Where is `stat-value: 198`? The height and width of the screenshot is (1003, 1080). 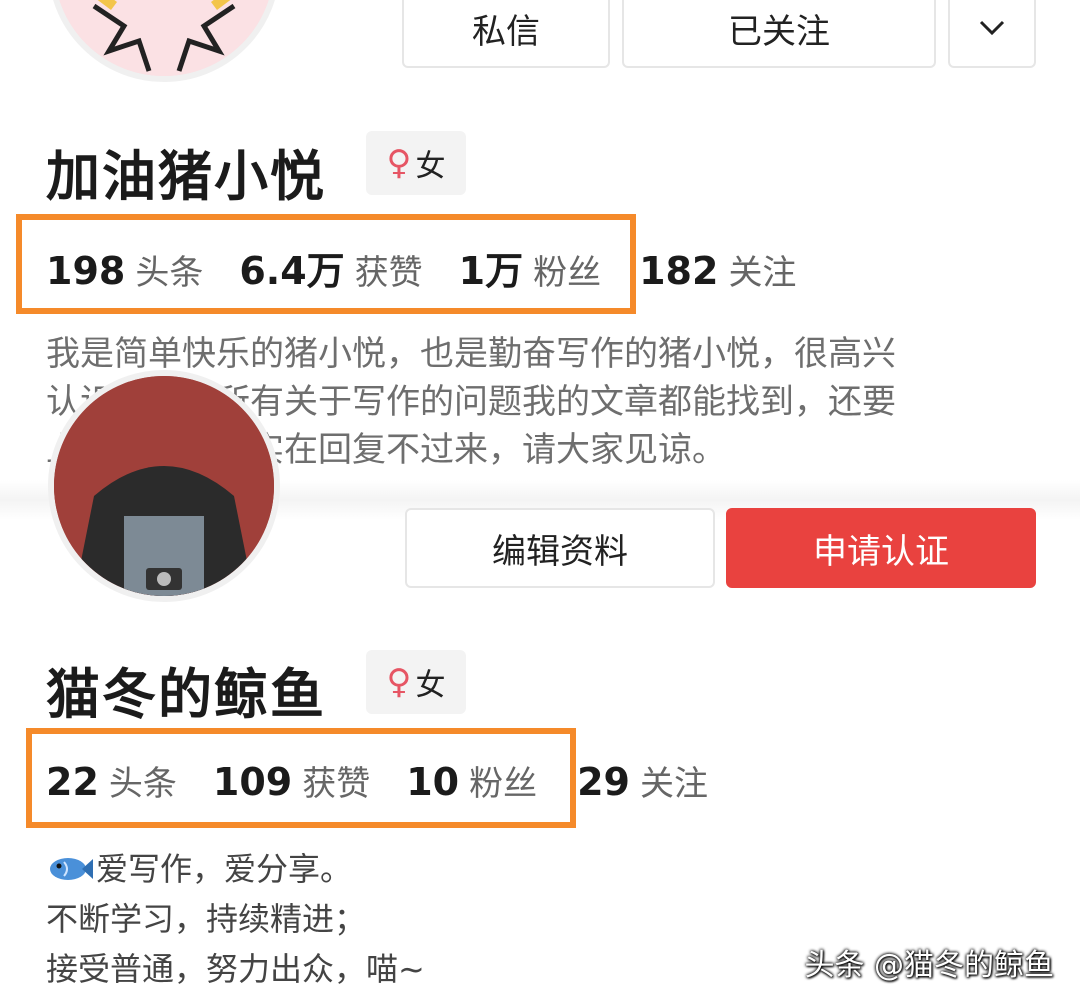 stat-value: 198 is located at coordinates (86, 271).